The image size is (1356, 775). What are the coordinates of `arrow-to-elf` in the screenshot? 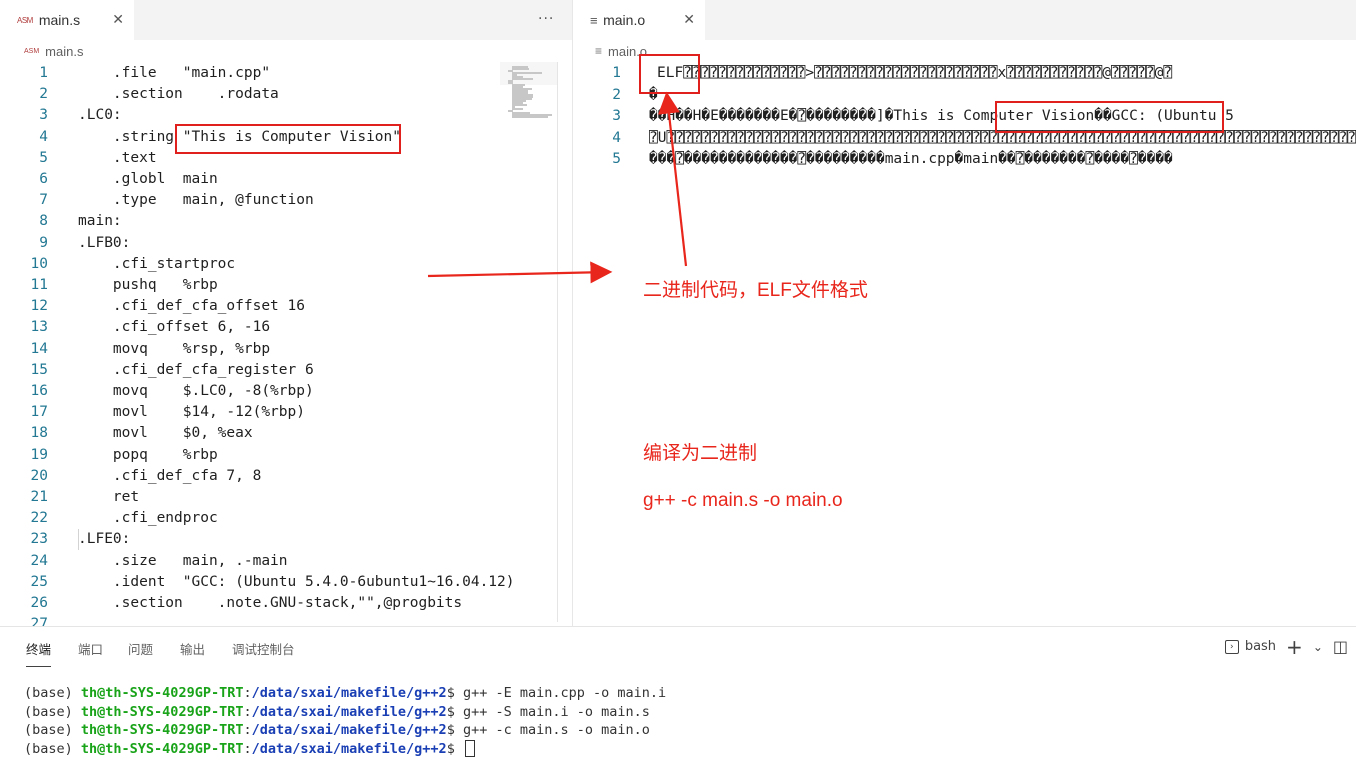 It's located at (673, 179).